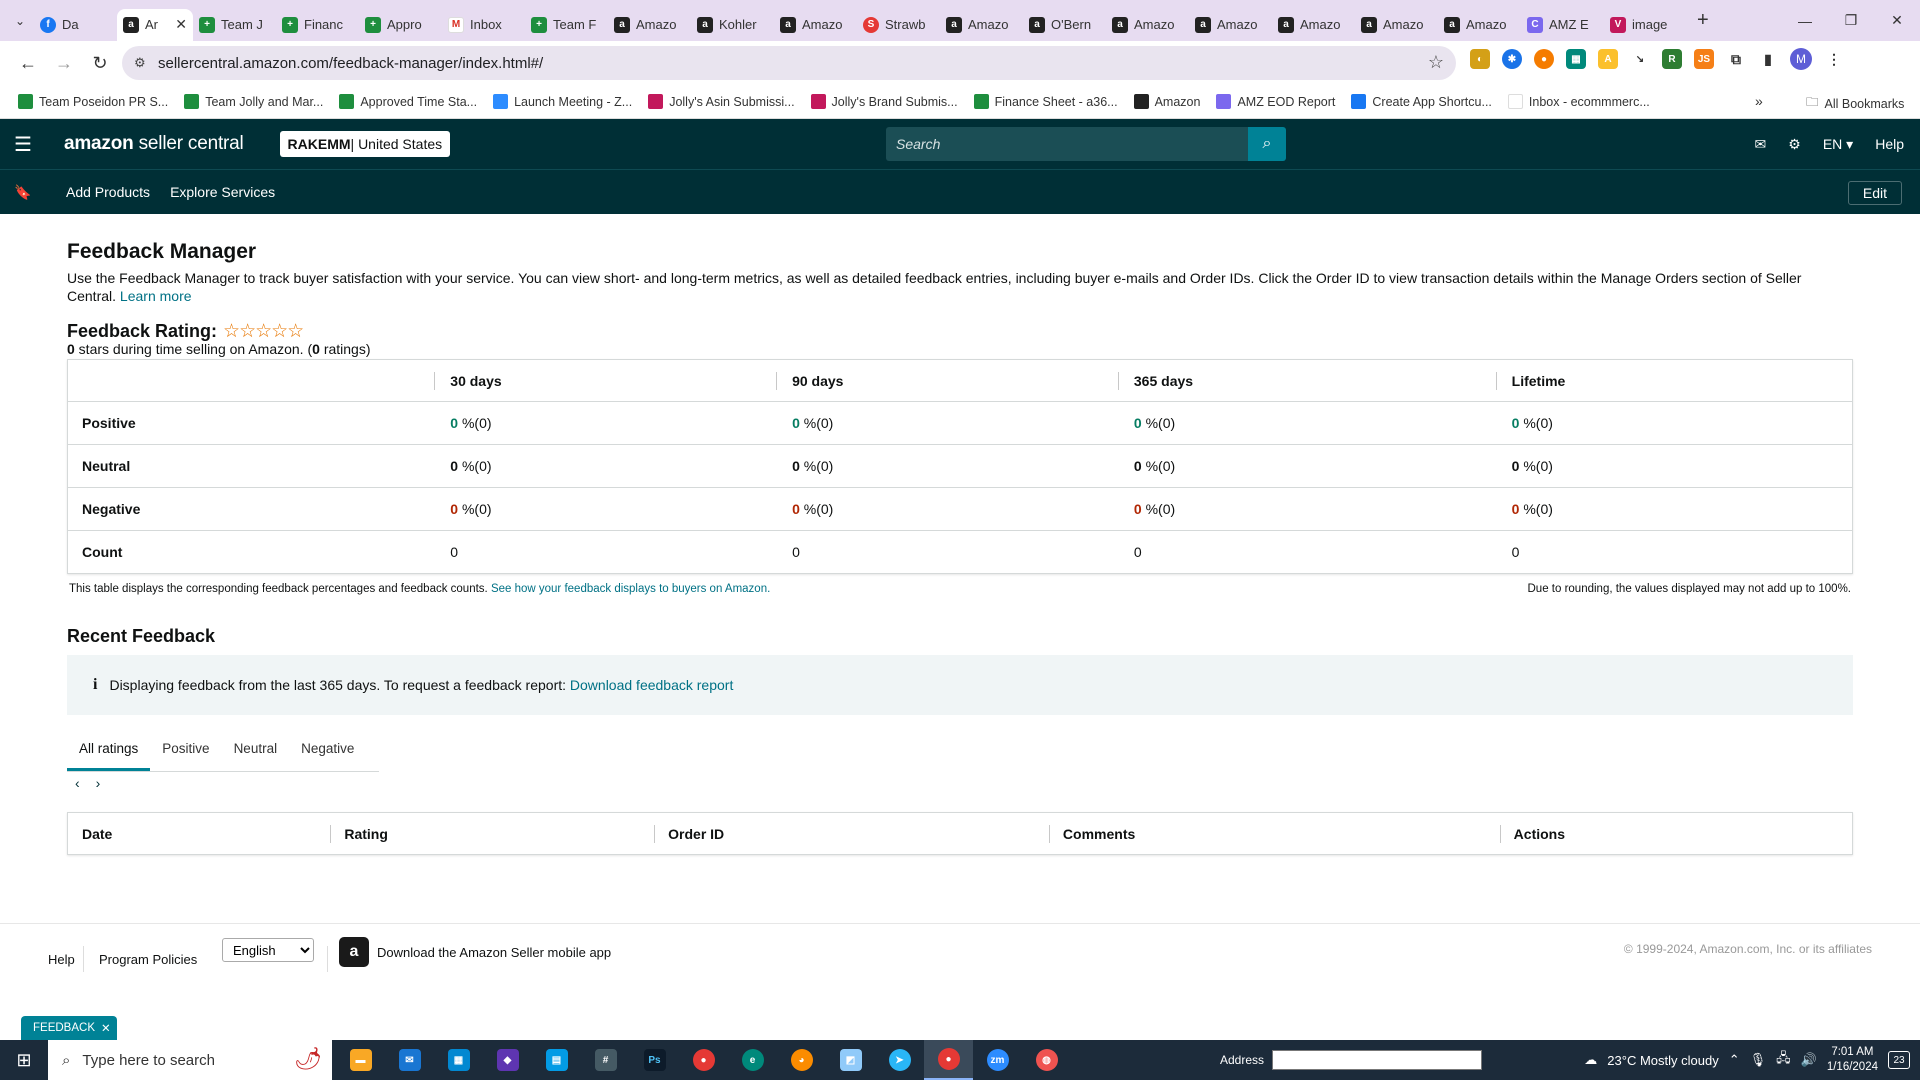 This screenshot has width=1920, height=1080. Describe the element at coordinates (801, 1060) in the screenshot. I see `app-icon: ◕` at that location.